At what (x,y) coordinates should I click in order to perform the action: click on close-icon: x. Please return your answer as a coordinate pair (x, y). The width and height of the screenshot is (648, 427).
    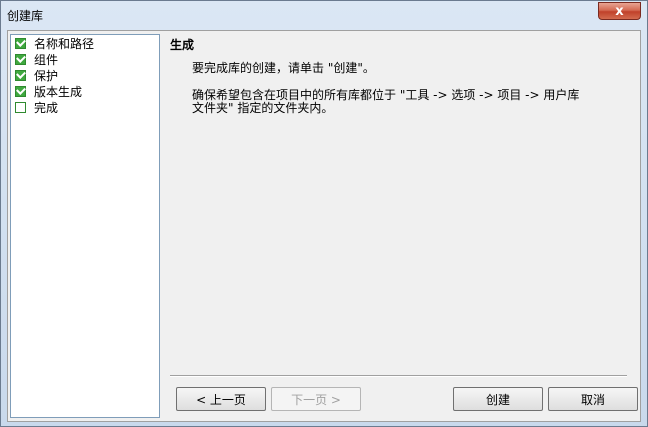
    Looking at the image, I should click on (619, 11).